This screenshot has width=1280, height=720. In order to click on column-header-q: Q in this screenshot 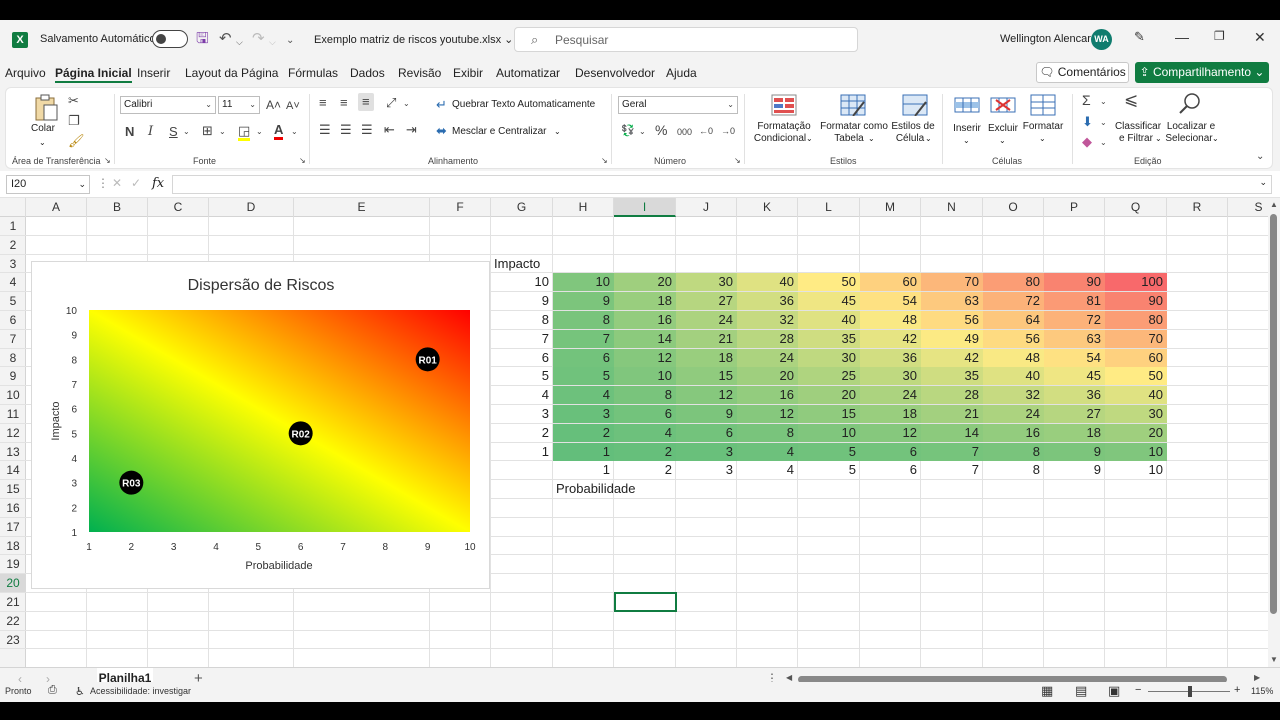, I will do `click(1136, 207)`.